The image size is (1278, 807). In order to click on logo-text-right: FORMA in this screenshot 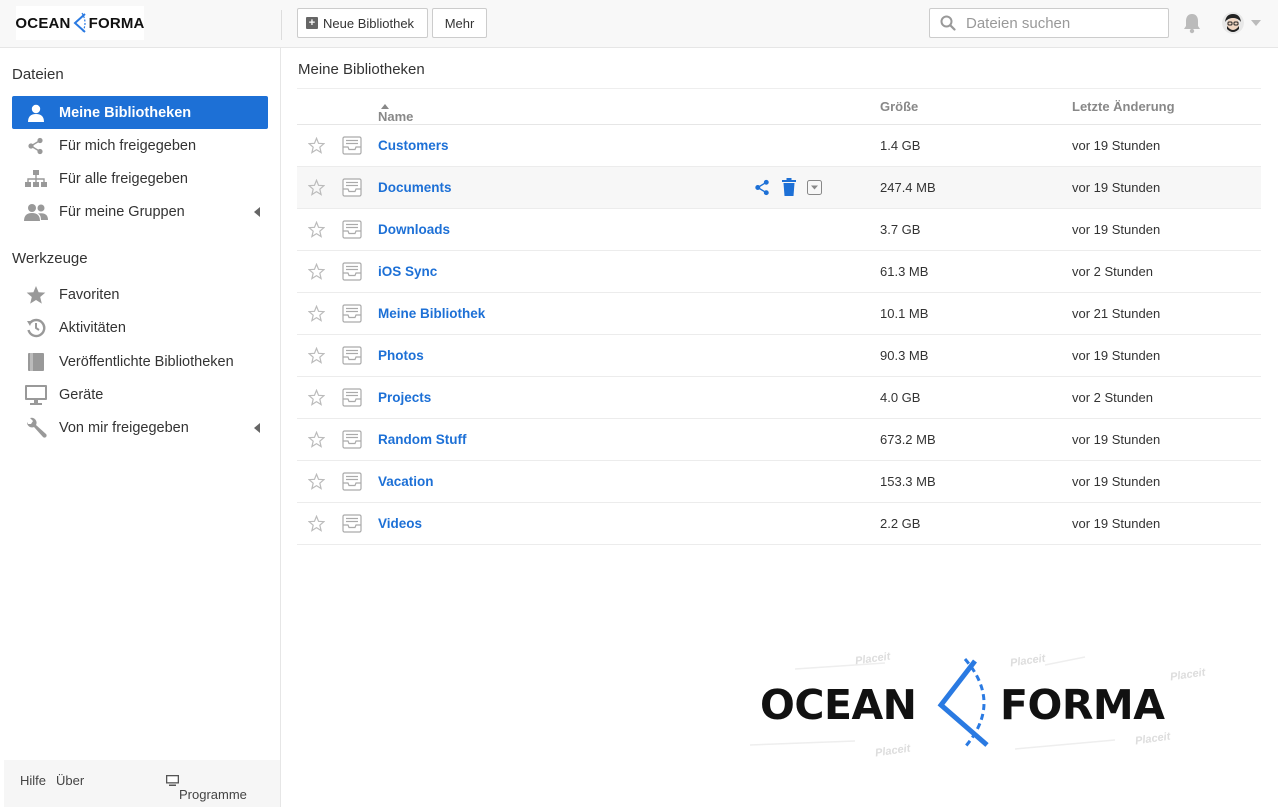, I will do `click(116, 23)`.